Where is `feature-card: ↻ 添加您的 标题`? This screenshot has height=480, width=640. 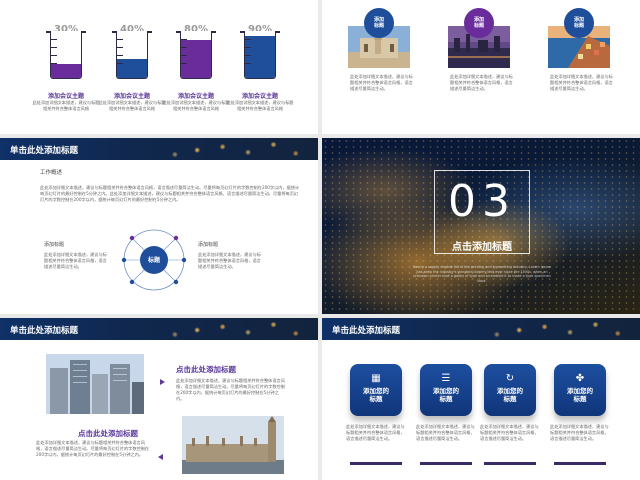 feature-card: ↻ 添加您的 标题 is located at coordinates (510, 390).